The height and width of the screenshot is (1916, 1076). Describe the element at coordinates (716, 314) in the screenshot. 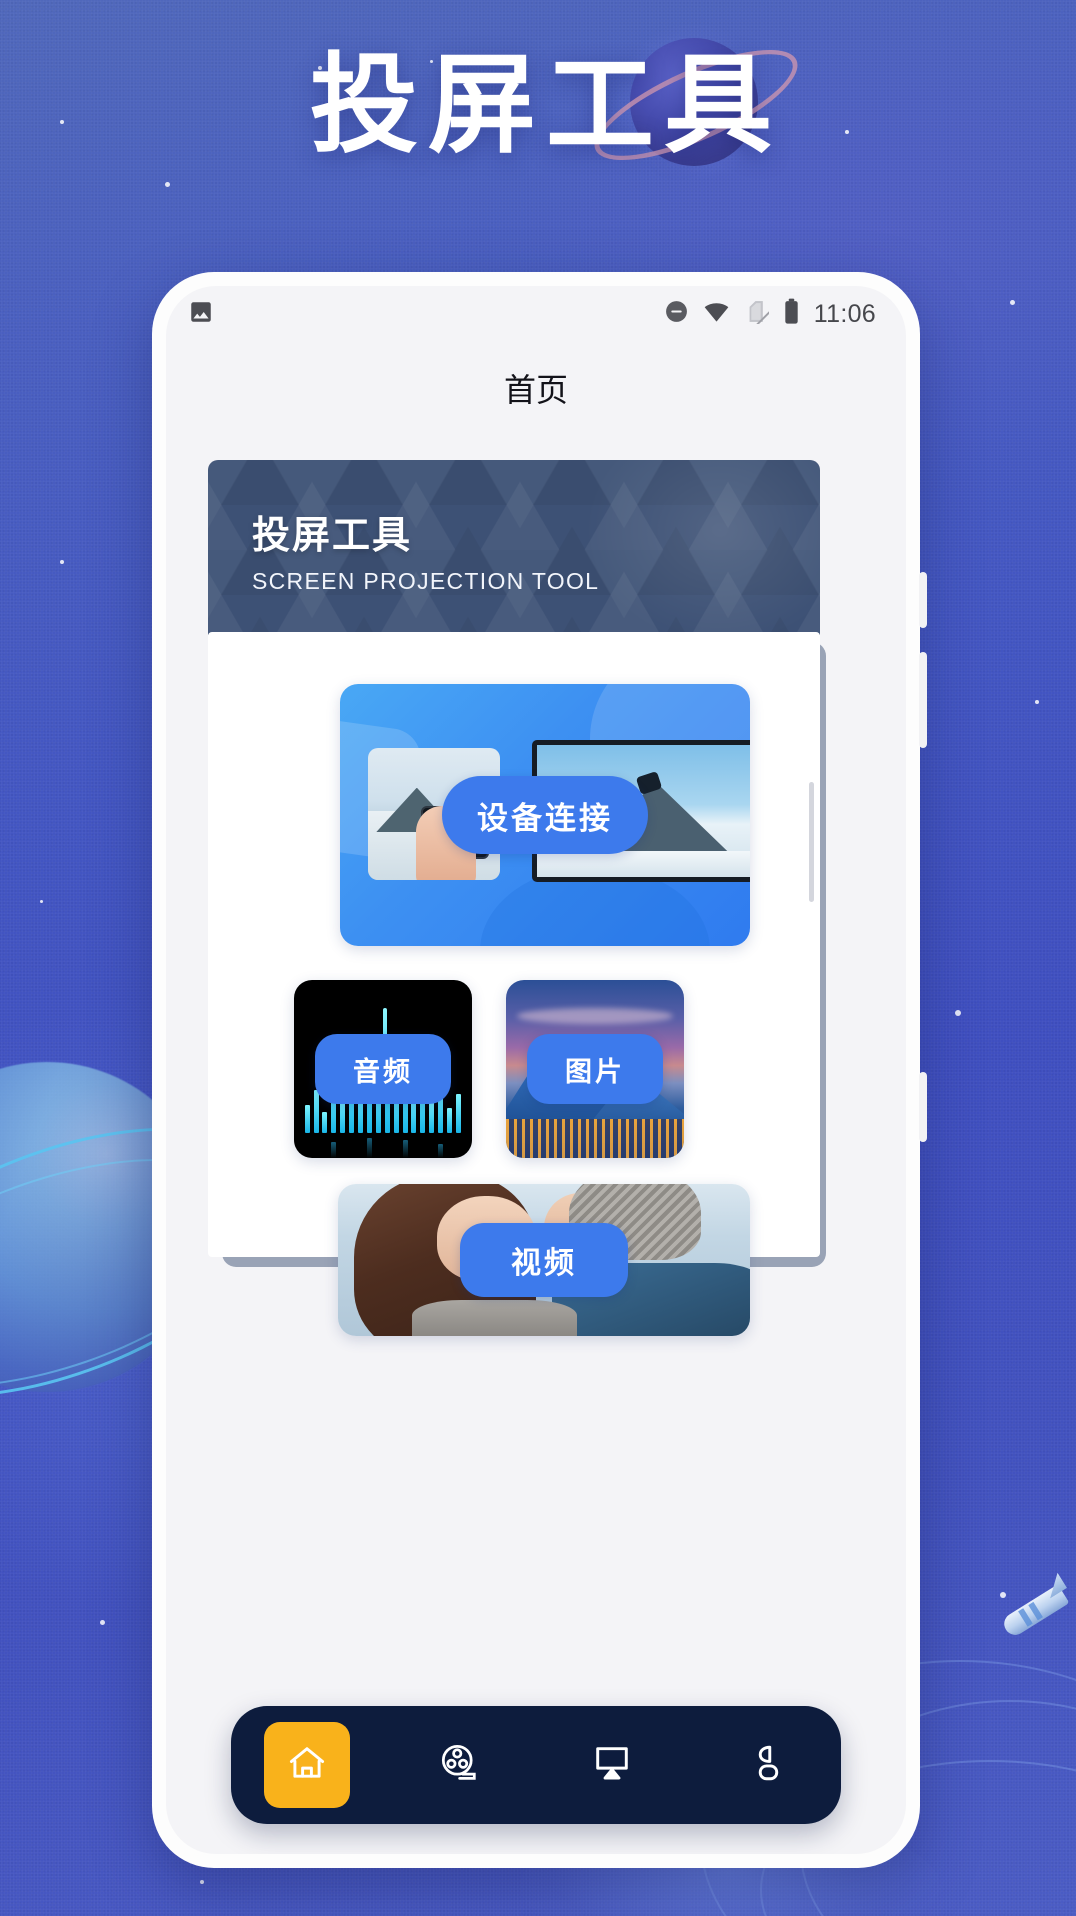

I see `wifi-icon` at that location.